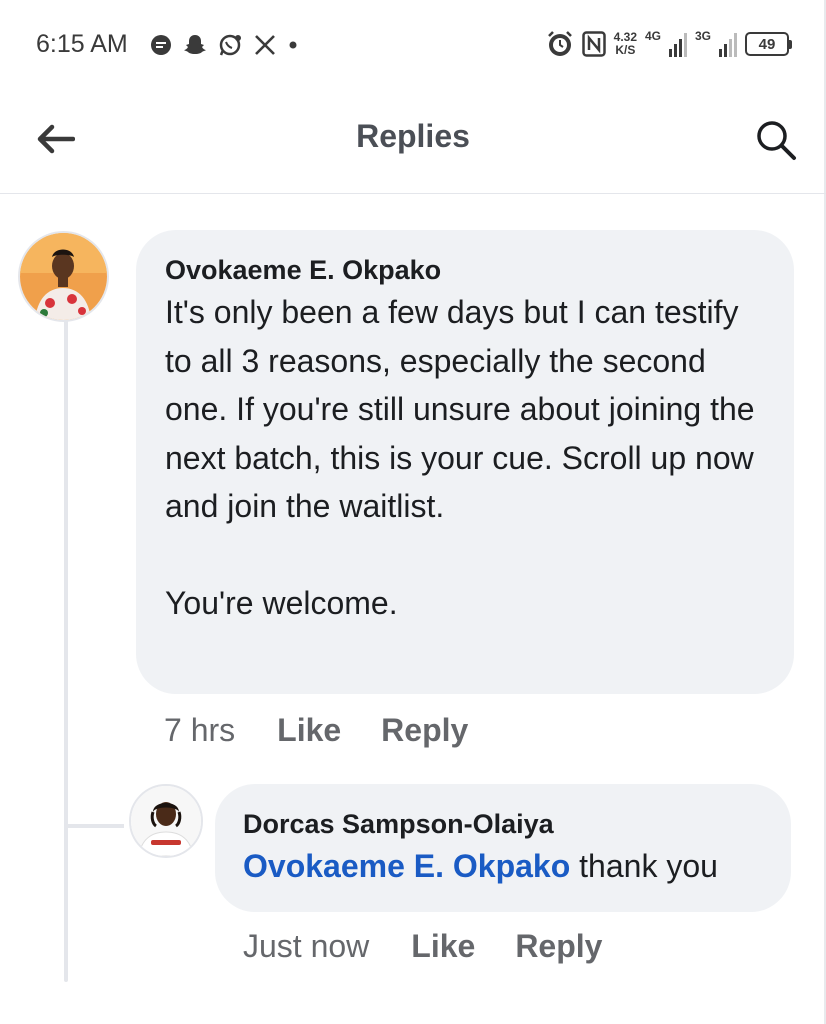  Describe the element at coordinates (293, 45) in the screenshot. I see `dot-icon` at that location.